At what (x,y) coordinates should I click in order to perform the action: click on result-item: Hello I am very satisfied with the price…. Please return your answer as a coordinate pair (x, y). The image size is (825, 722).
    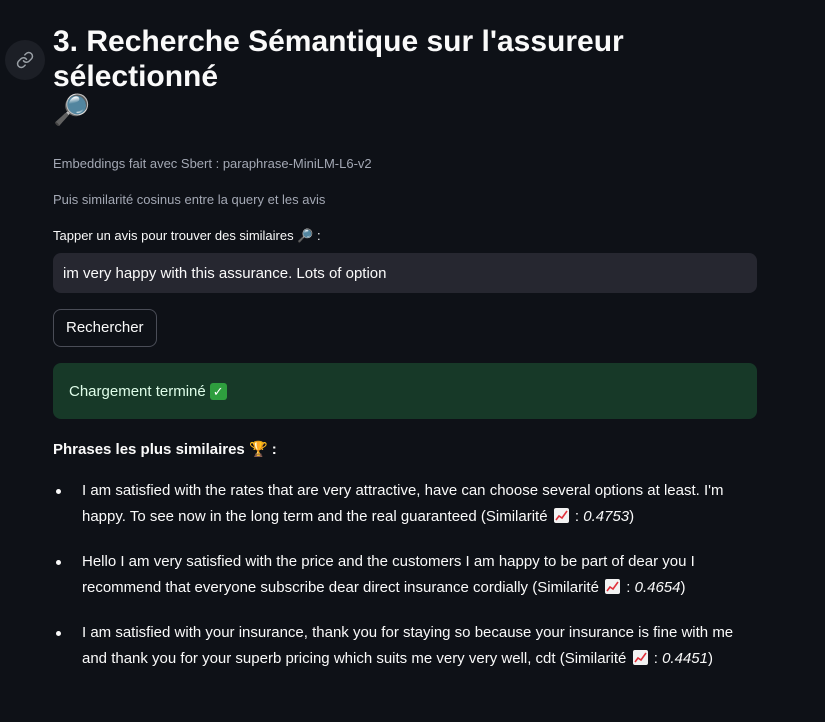
    Looking at the image, I should click on (405, 575).